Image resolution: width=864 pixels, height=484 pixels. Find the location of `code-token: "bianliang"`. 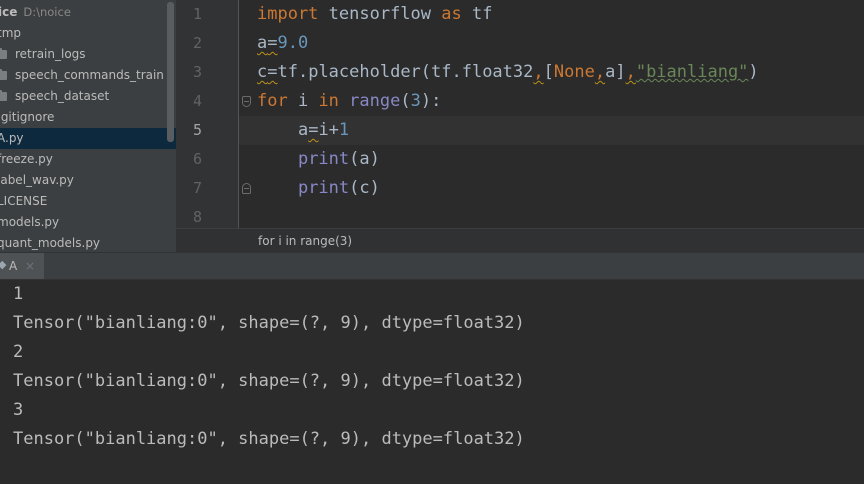

code-token: "bianliang" is located at coordinates (692, 72).